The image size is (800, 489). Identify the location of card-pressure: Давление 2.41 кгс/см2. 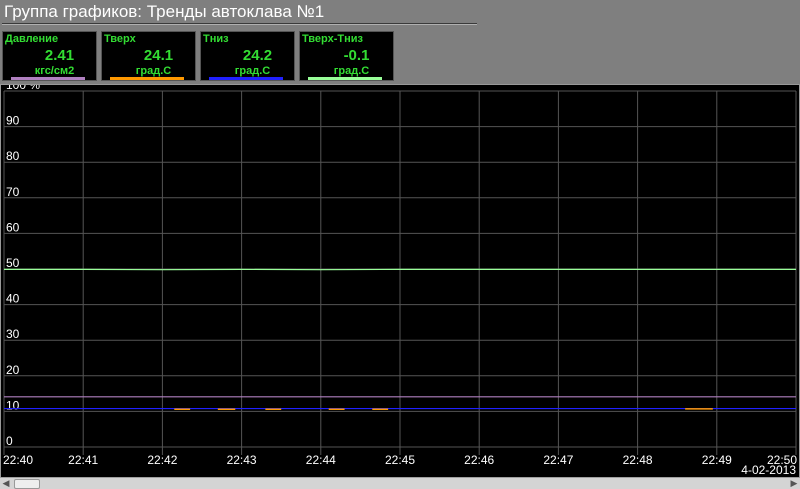
(49, 56).